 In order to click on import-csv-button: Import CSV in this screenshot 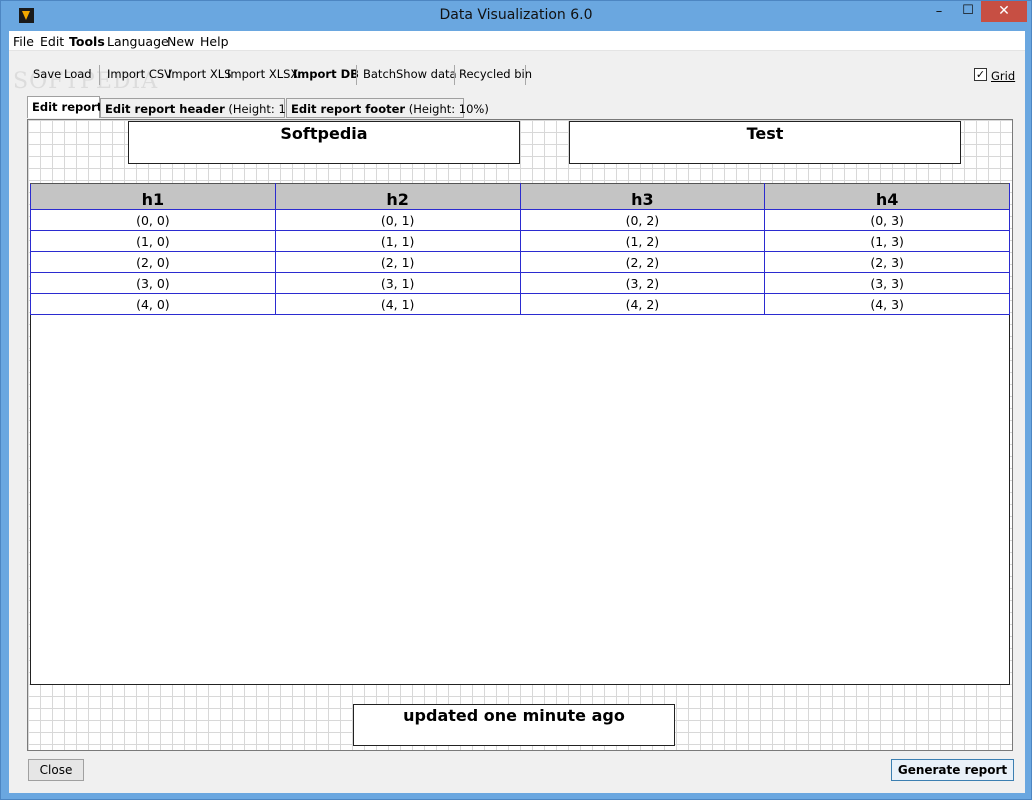, I will do `click(139, 74)`.